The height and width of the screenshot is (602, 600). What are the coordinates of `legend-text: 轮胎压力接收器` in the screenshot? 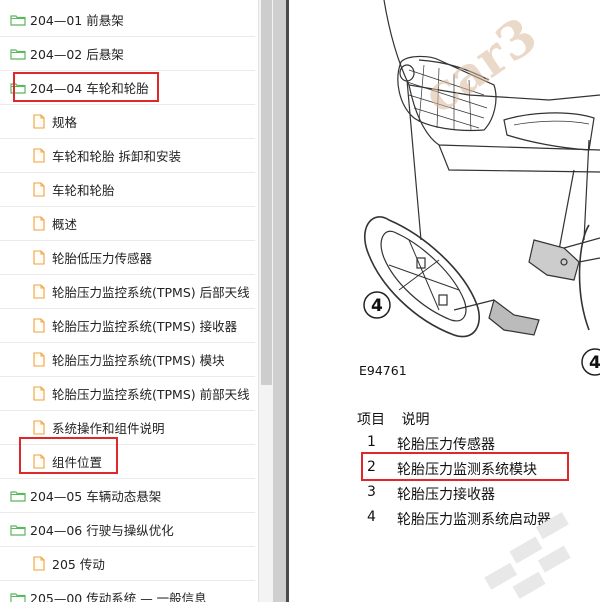 It's located at (446, 495).